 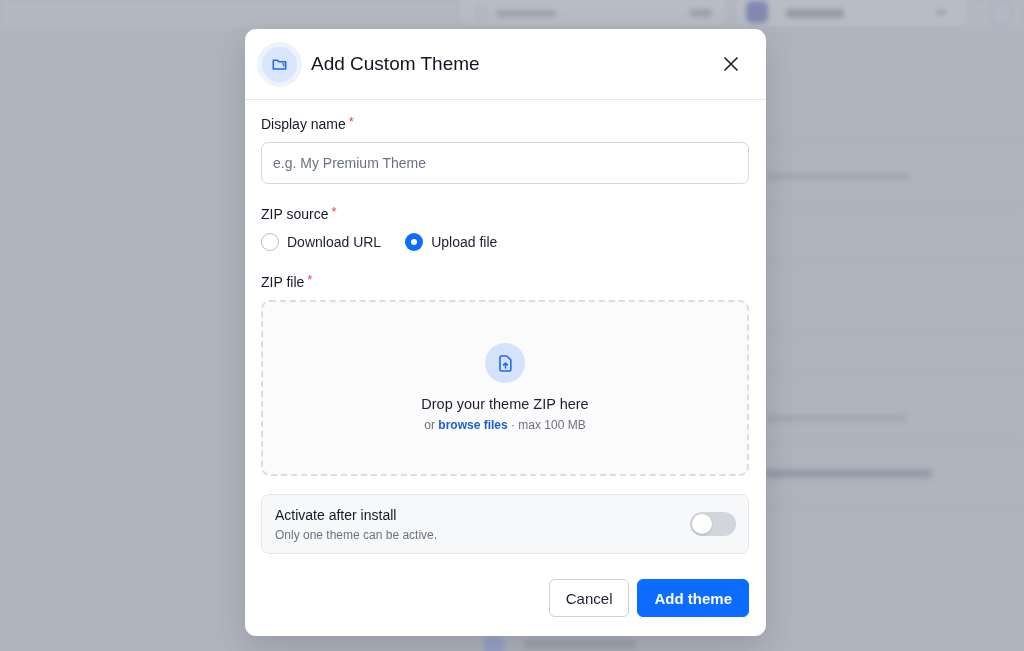 What do you see at coordinates (505, 163) in the screenshot?
I see `text-input: e.g. My Premium Theme` at bounding box center [505, 163].